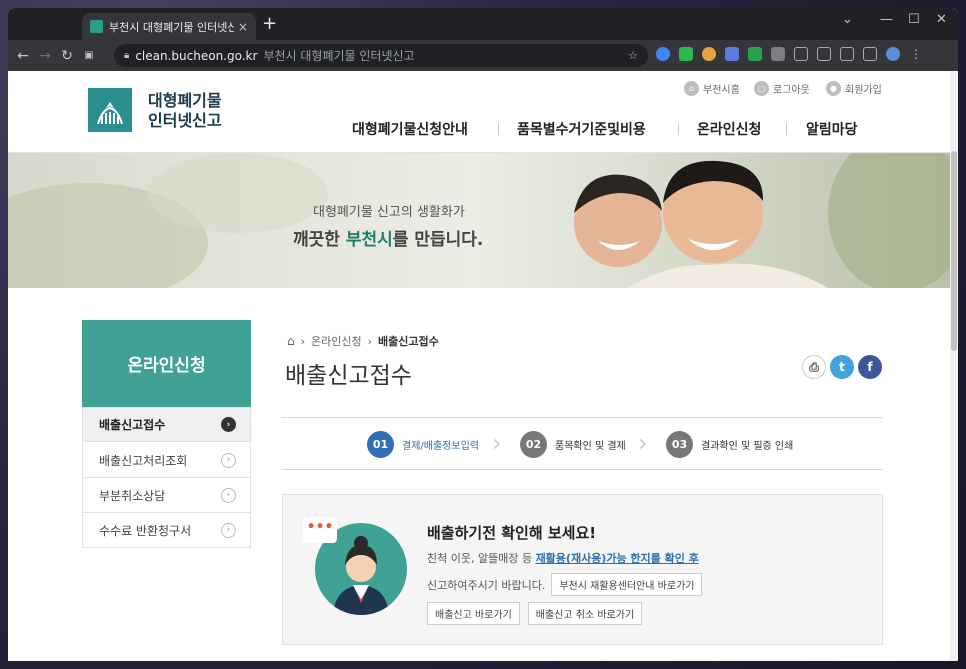 The height and width of the screenshot is (669, 966). What do you see at coordinates (185, 100) in the screenshot?
I see `logo-line1: 대형폐기물` at bounding box center [185, 100].